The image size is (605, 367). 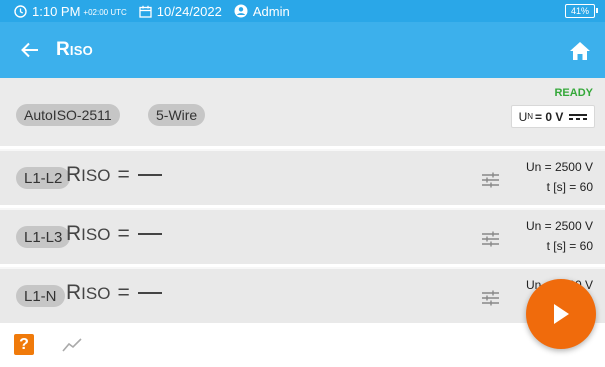 What do you see at coordinates (56, 11) in the screenshot?
I see `status-time: 1:10 PM` at bounding box center [56, 11].